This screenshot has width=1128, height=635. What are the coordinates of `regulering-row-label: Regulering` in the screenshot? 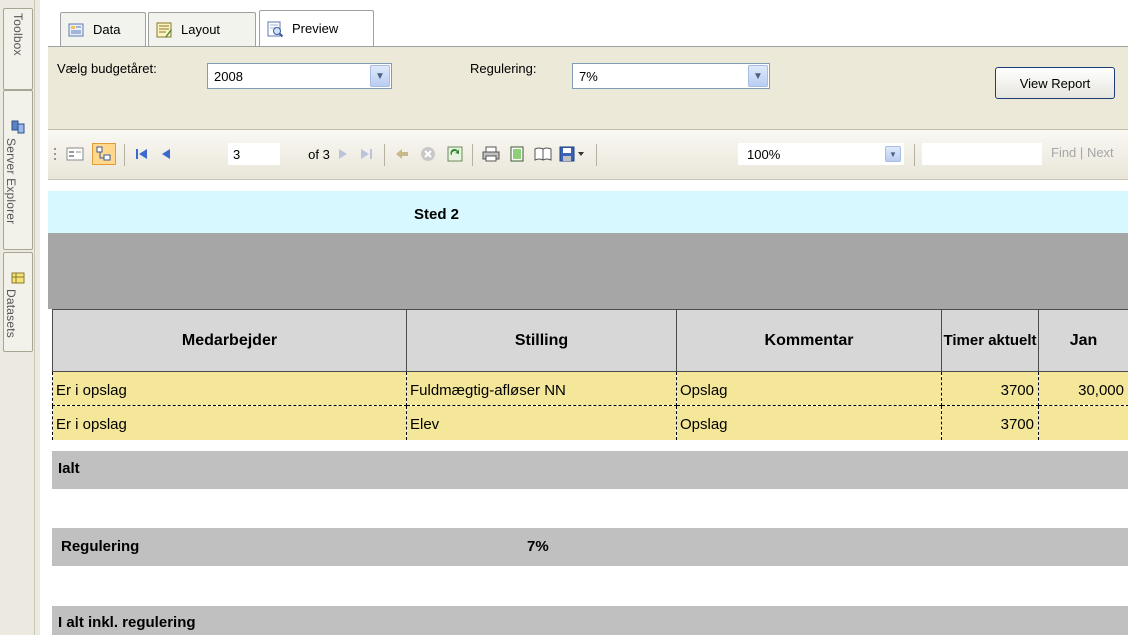 It's located at (100, 546).